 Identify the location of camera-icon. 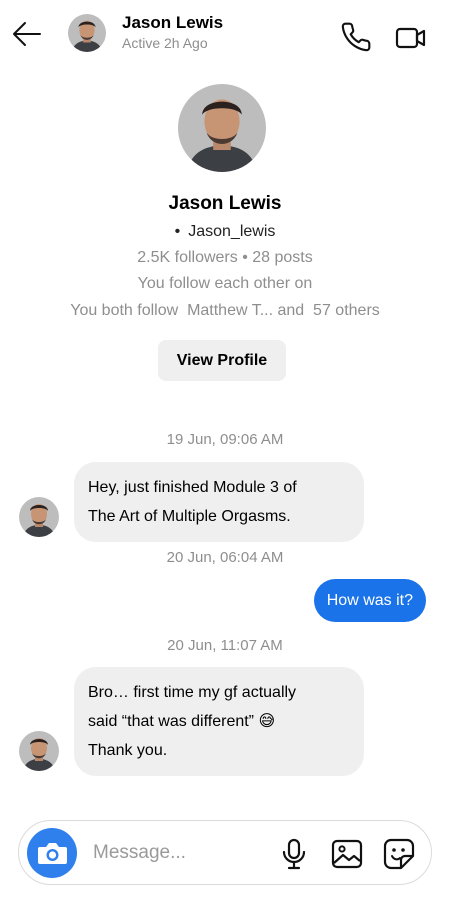
(52, 853).